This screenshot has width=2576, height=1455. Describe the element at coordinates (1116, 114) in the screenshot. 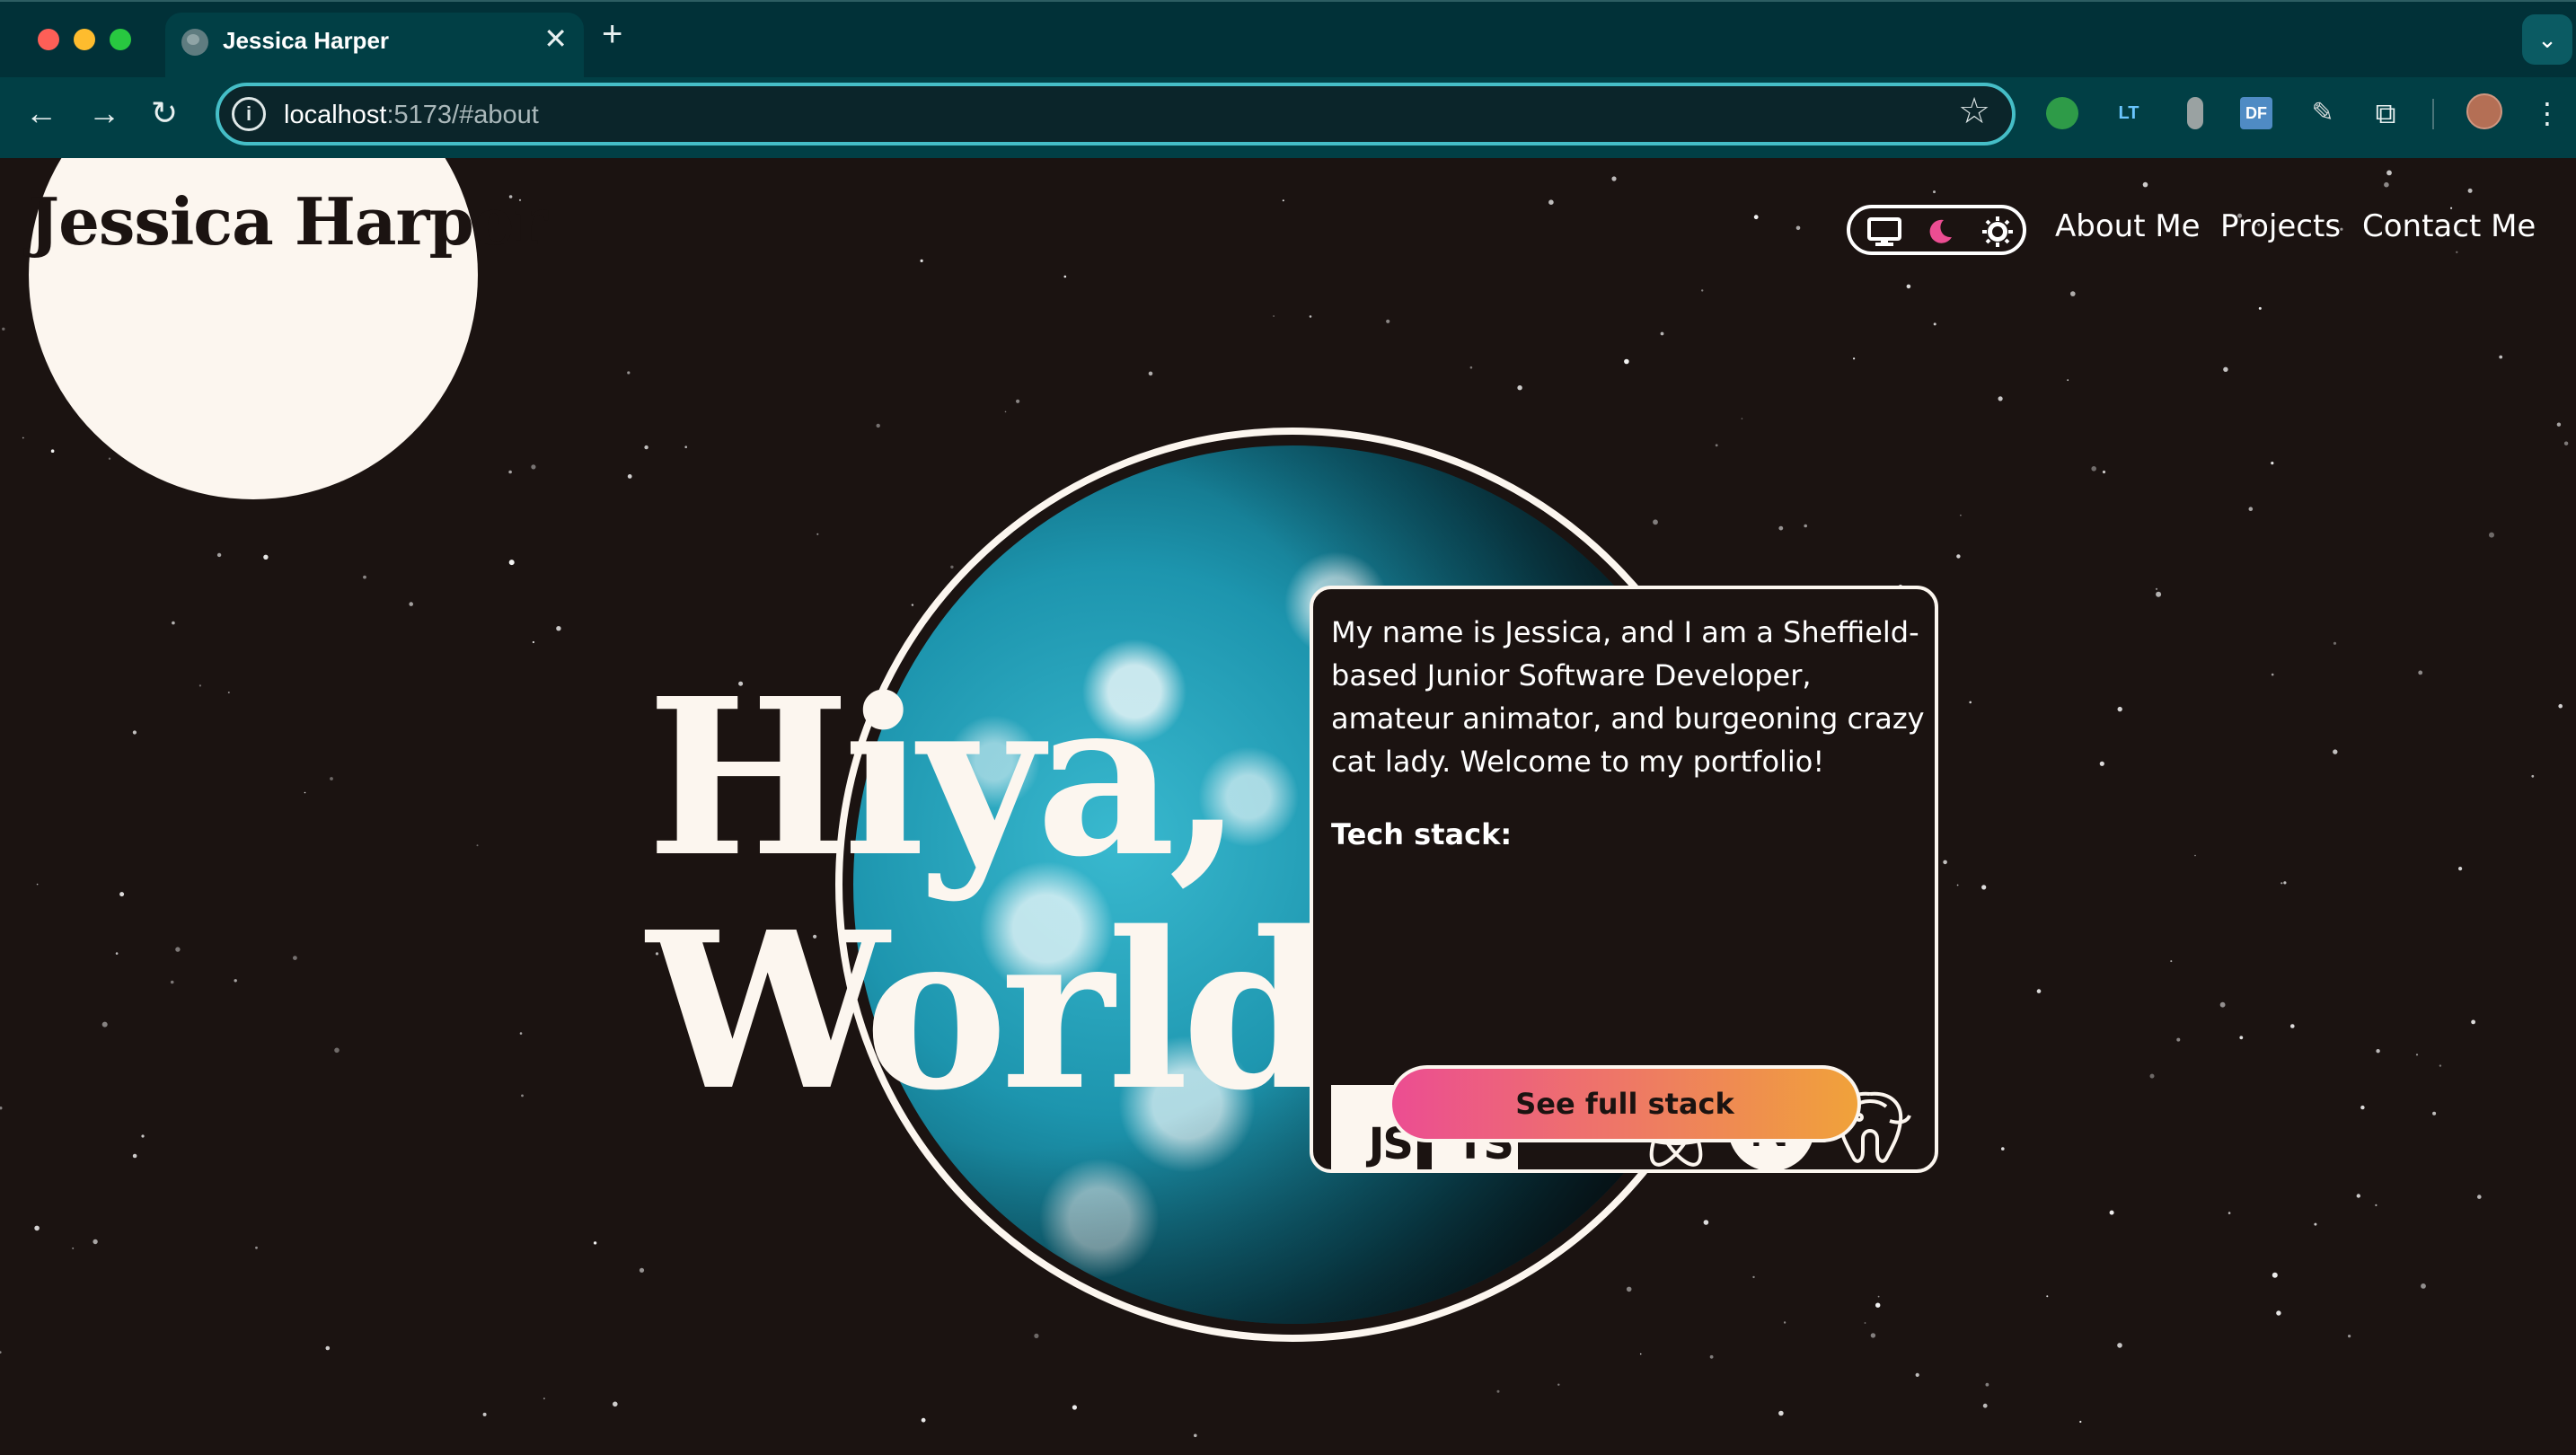

I see `address-bar: i localhost:5173/#about ☆` at that location.